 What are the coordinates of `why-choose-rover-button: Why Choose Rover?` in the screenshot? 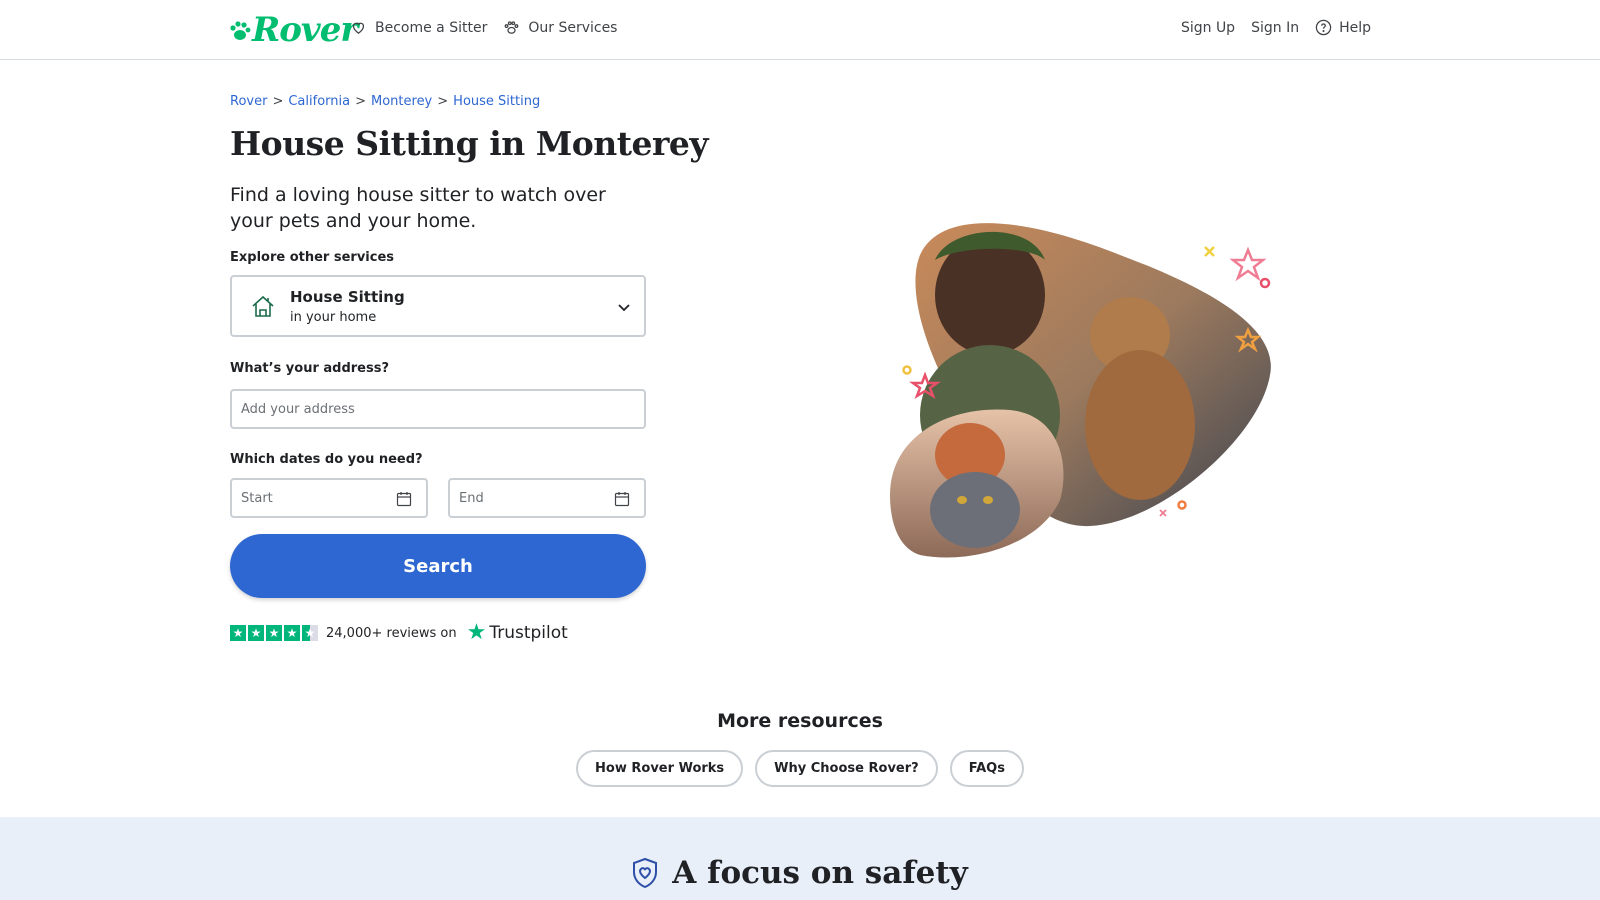 It's located at (846, 768).